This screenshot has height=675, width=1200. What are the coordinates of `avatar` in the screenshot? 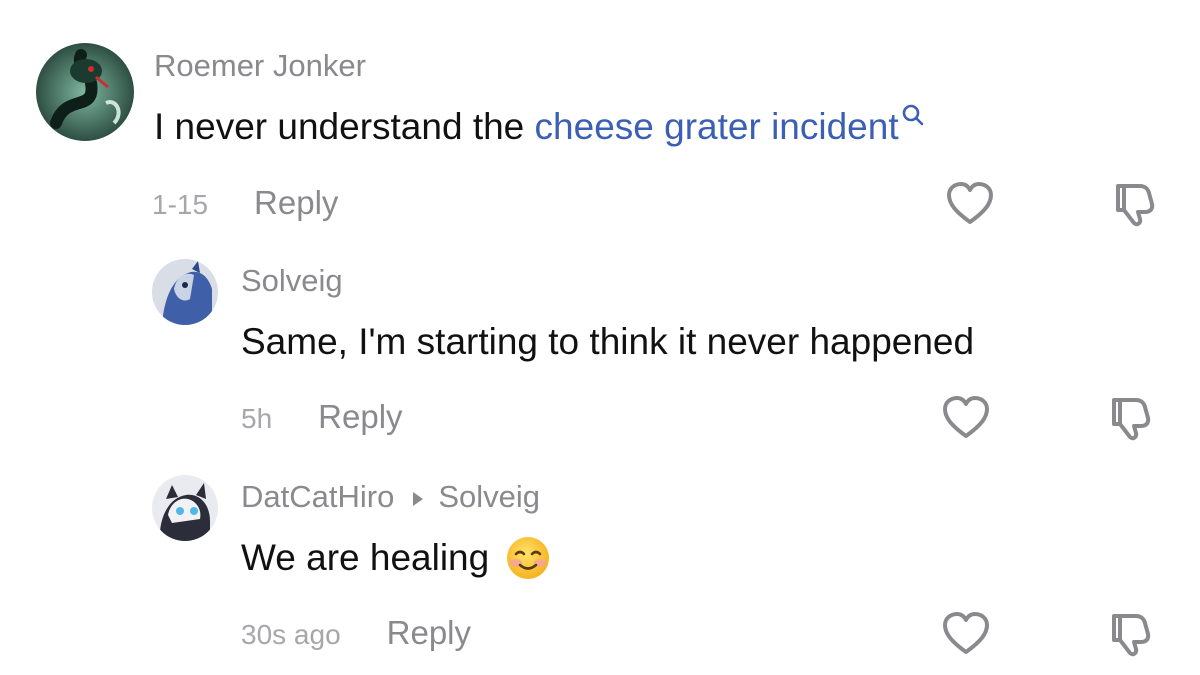 It's located at (185, 508).